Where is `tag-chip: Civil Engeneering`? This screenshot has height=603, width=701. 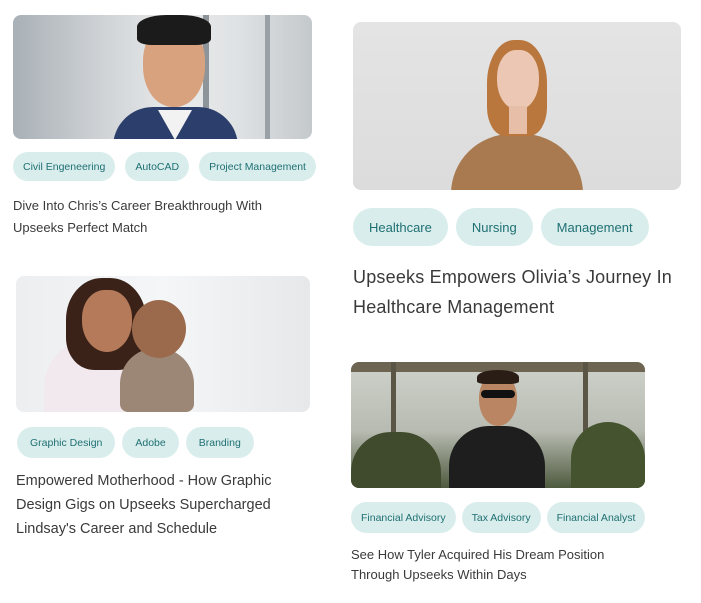
tag-chip: Civil Engeneering is located at coordinates (64, 166).